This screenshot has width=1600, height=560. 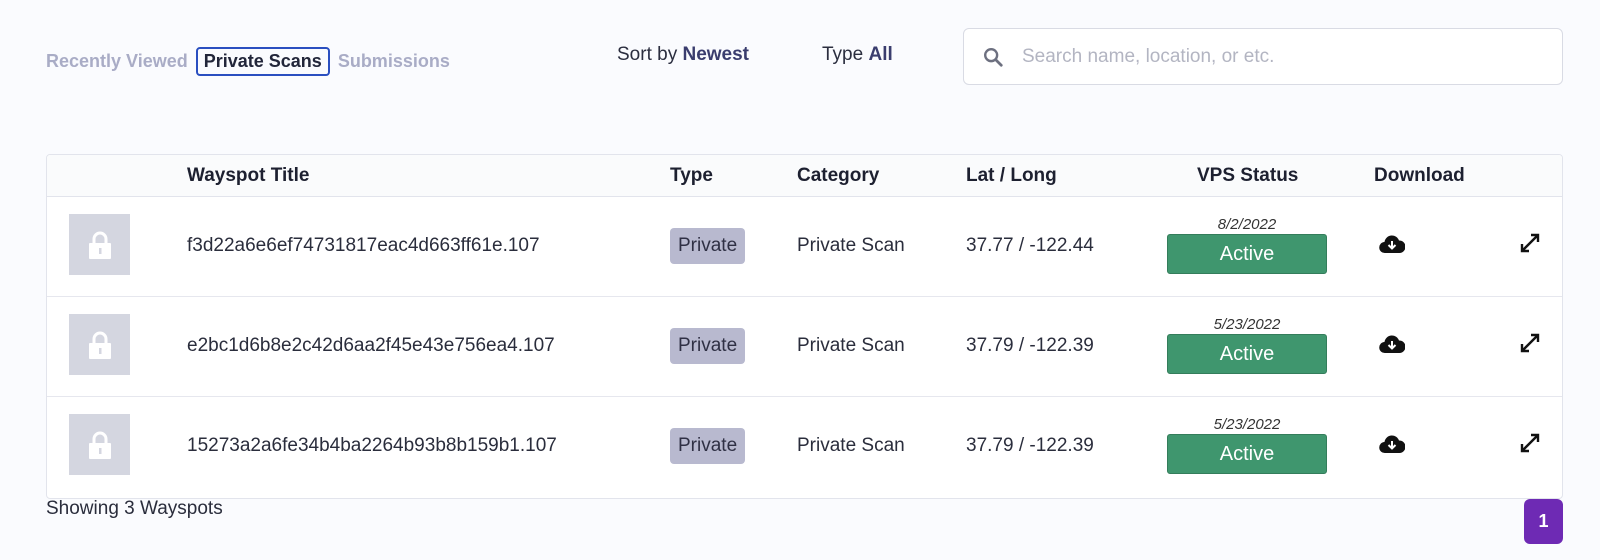 I want to click on type-filter-prefix: Type, so click(x=843, y=54).